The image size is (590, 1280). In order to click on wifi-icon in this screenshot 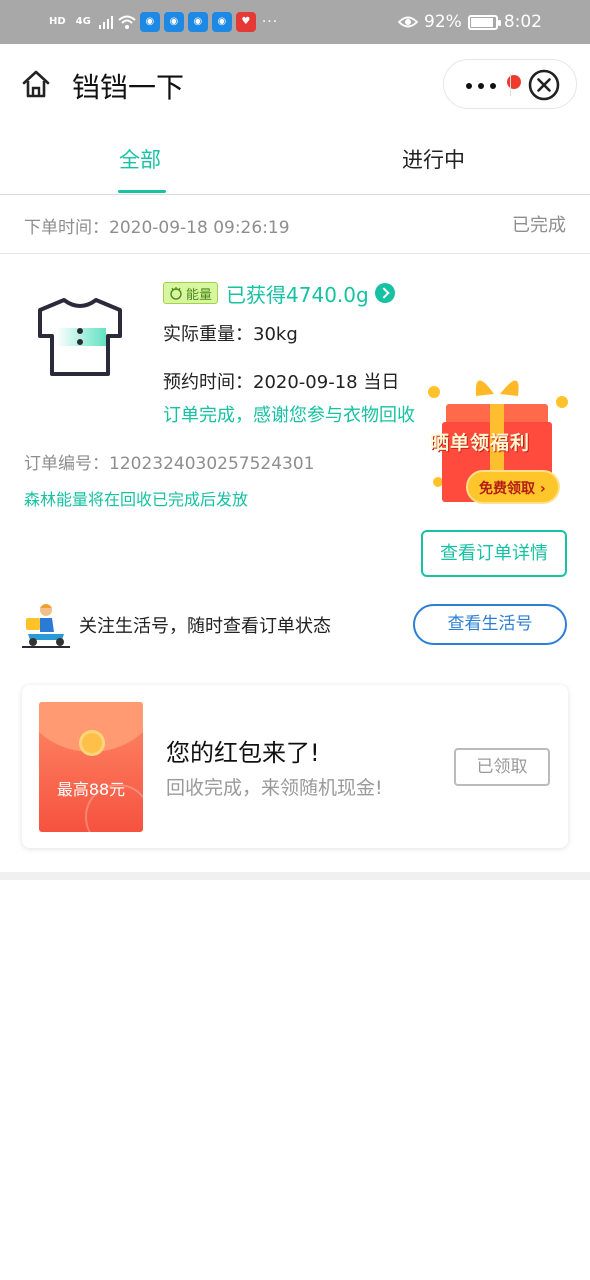, I will do `click(127, 22)`.